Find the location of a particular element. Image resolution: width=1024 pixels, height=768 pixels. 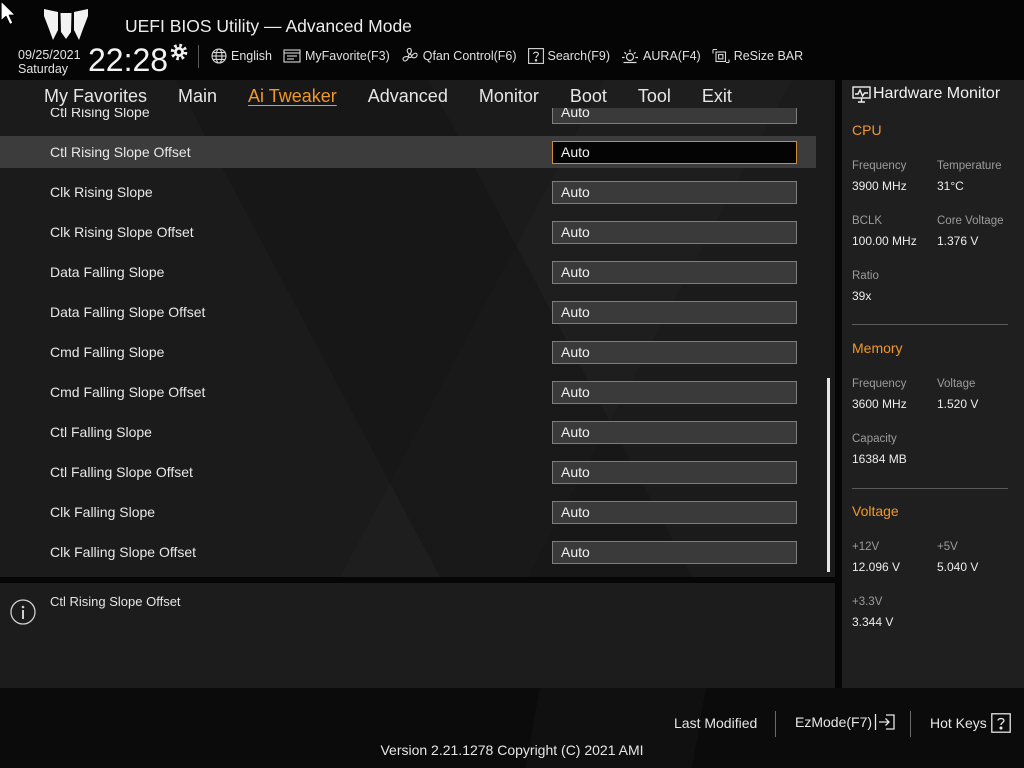

last-modified-button: Last Modified is located at coordinates (715, 723).